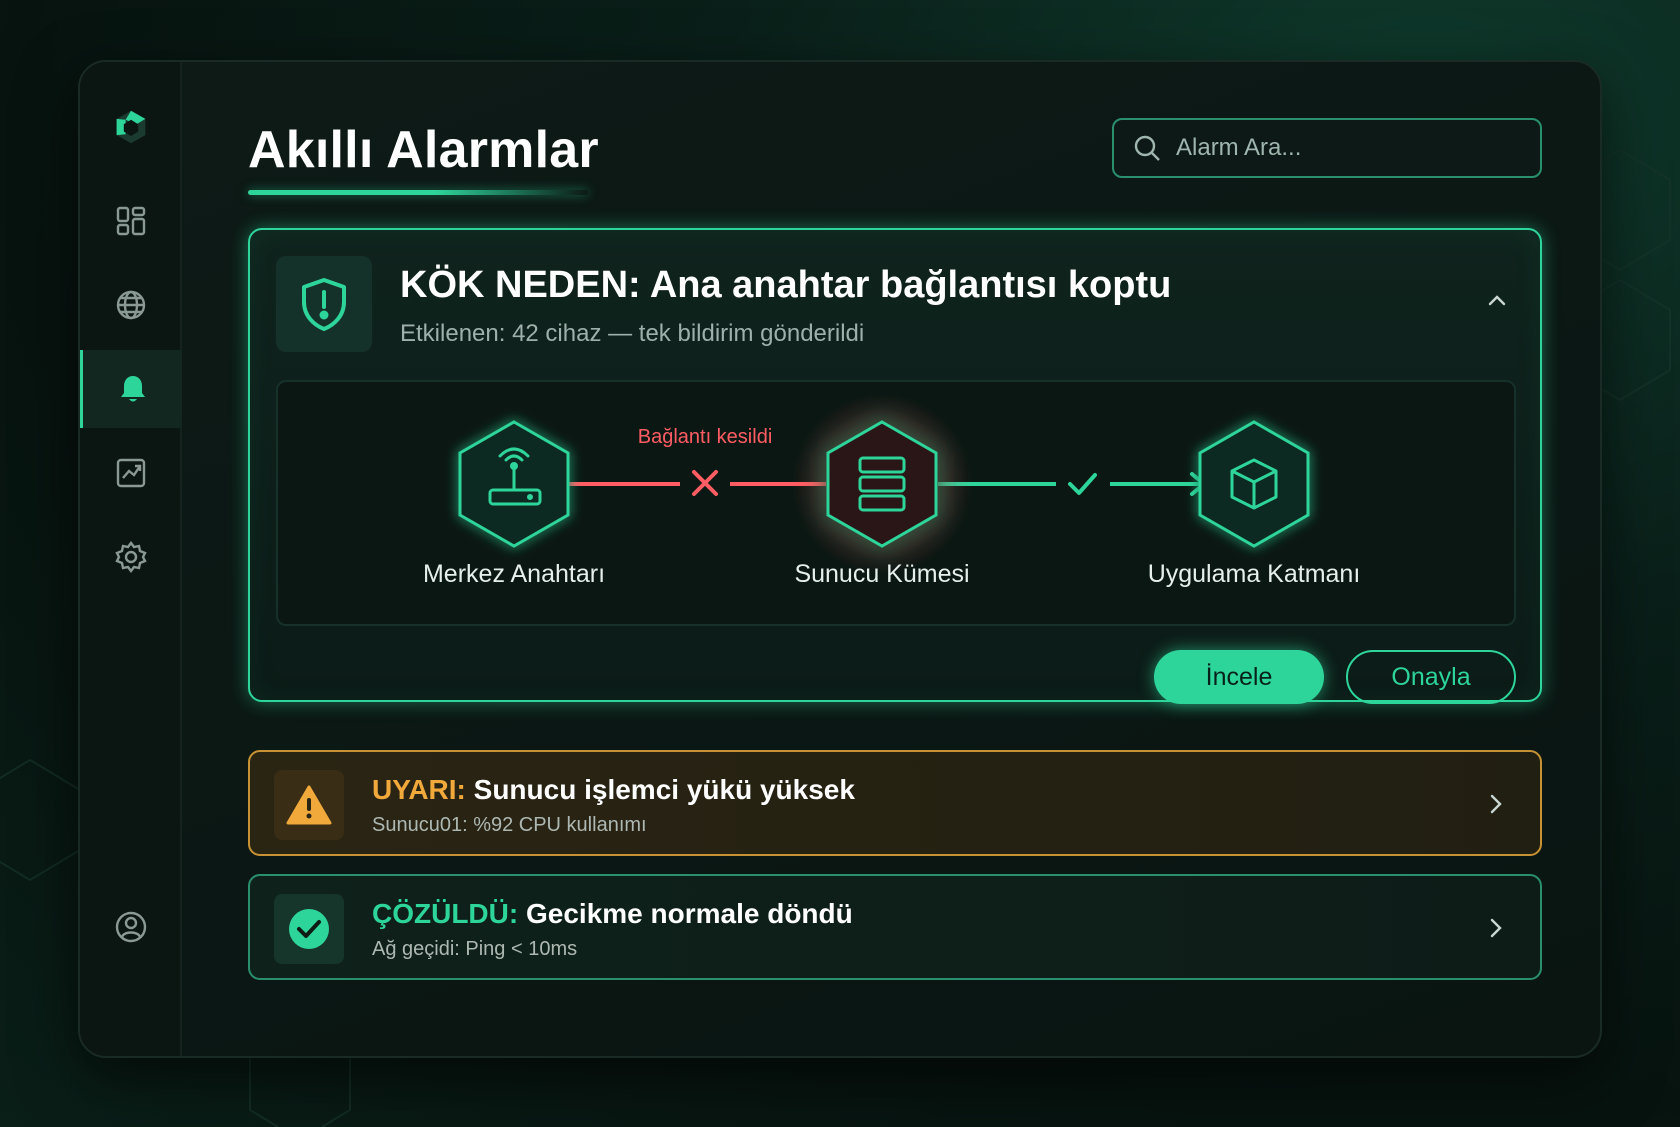  What do you see at coordinates (1147, 148) in the screenshot?
I see `search-icon` at bounding box center [1147, 148].